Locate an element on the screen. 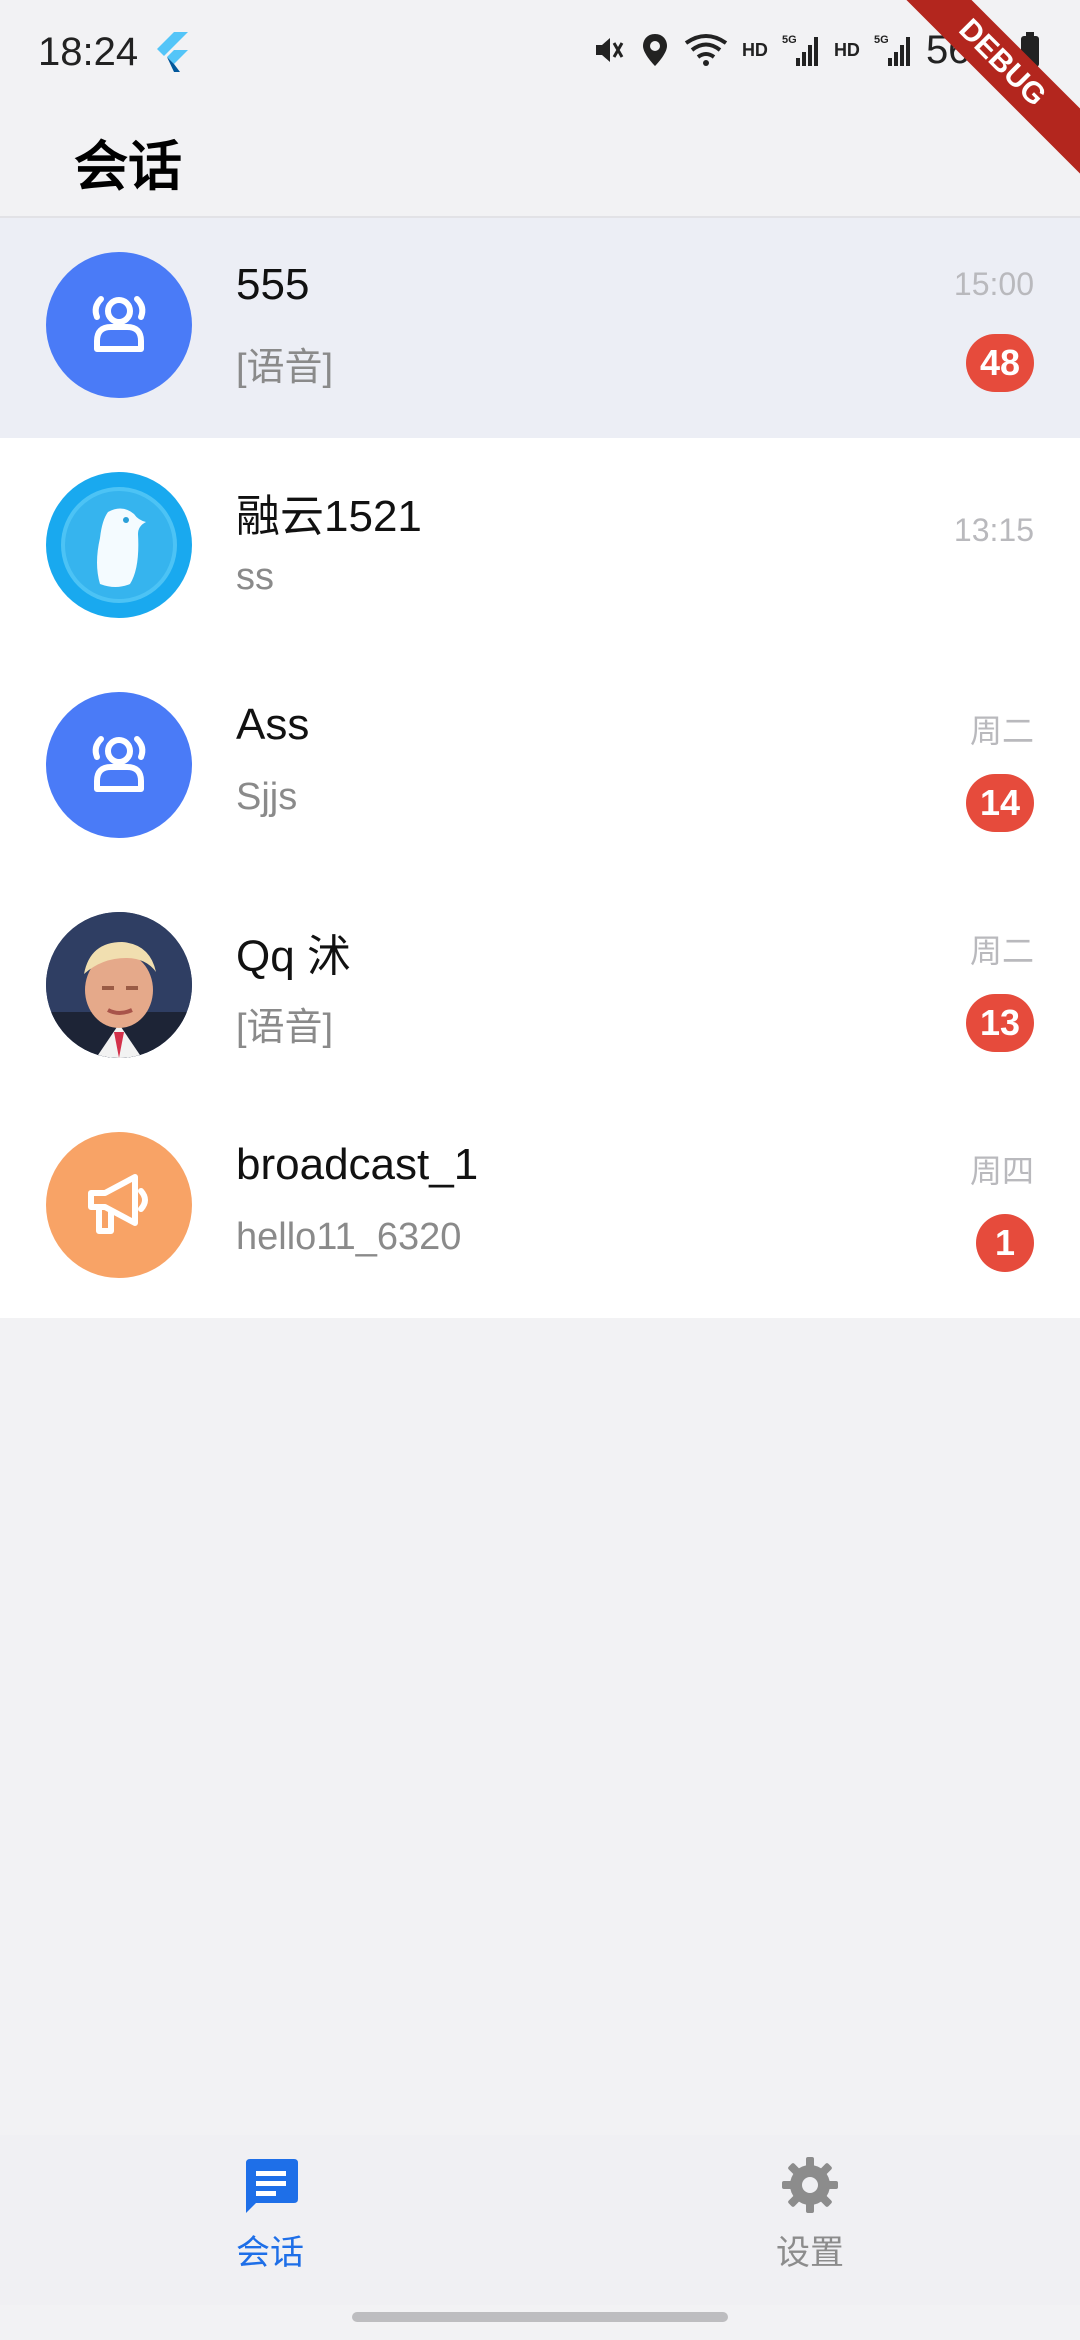  conversation-name: 555 is located at coordinates (273, 284).